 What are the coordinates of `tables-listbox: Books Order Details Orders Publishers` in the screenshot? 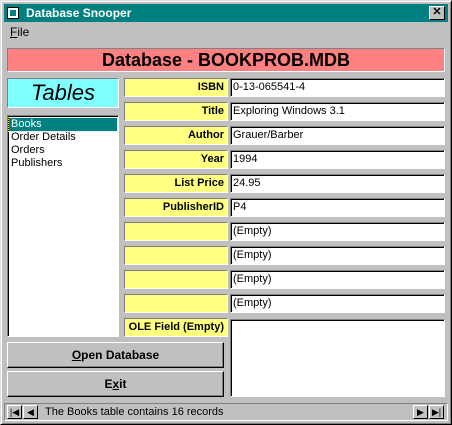 It's located at (63, 226).